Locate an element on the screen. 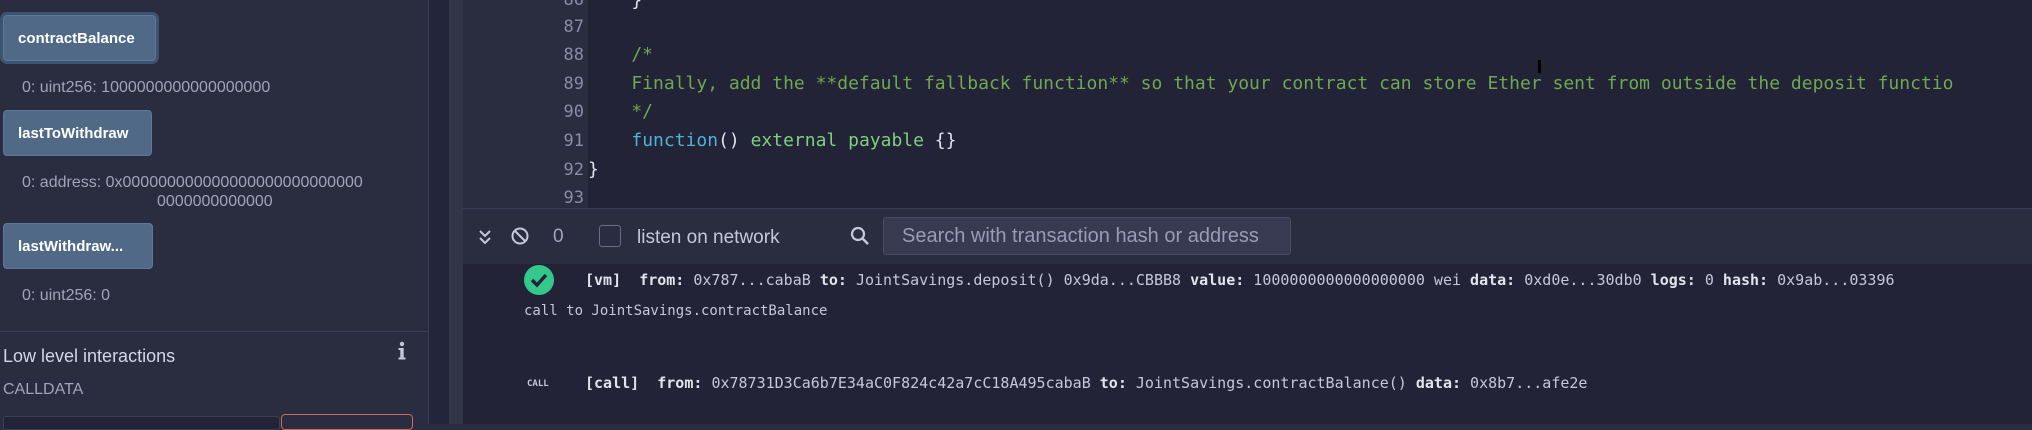 The height and width of the screenshot is (430, 2032). call-tag: CALL is located at coordinates (538, 384).